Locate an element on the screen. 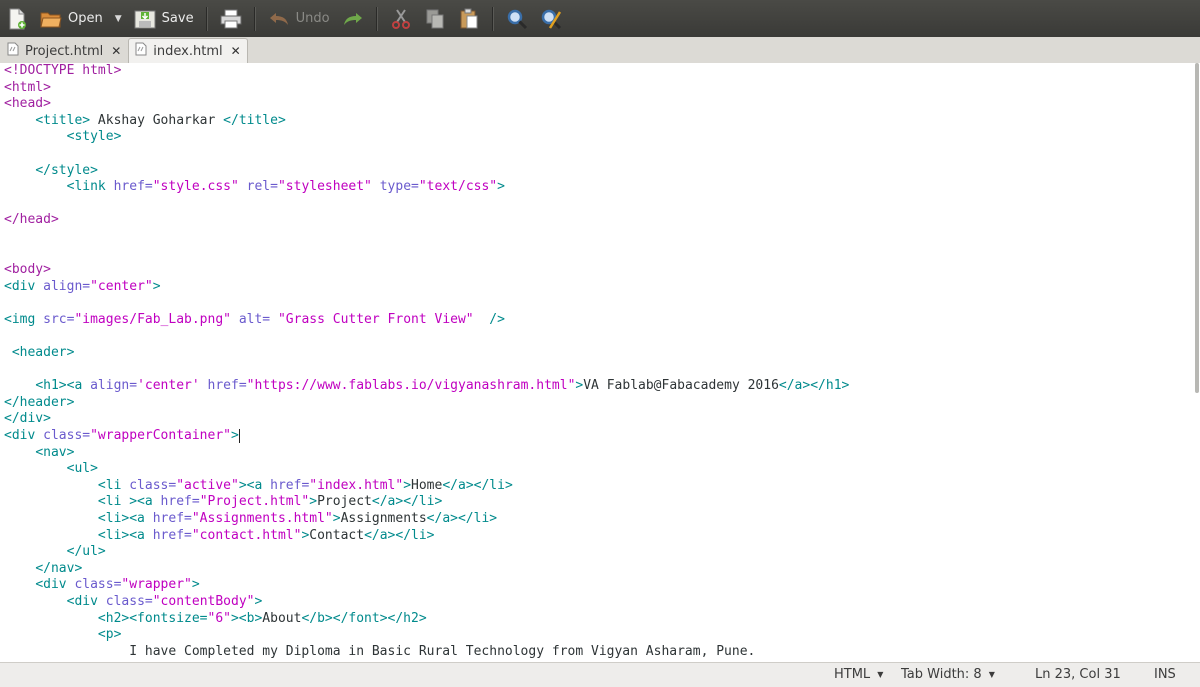 This screenshot has width=1200, height=687. code-token-tagname: <img is located at coordinates (24, 319).